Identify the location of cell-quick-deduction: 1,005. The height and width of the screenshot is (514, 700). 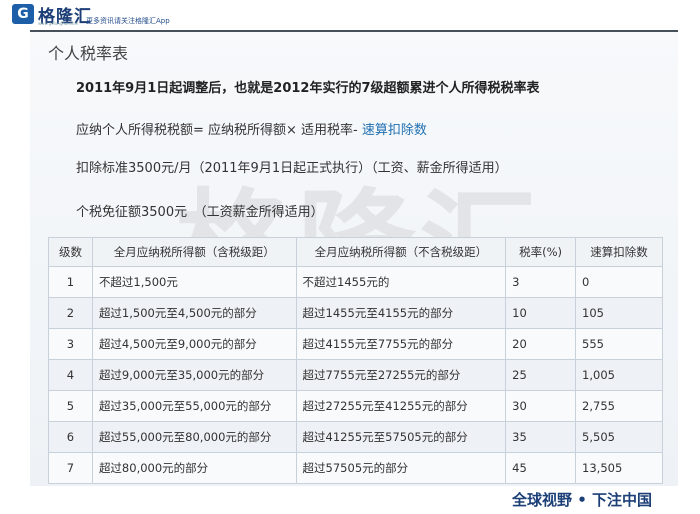
(619, 375).